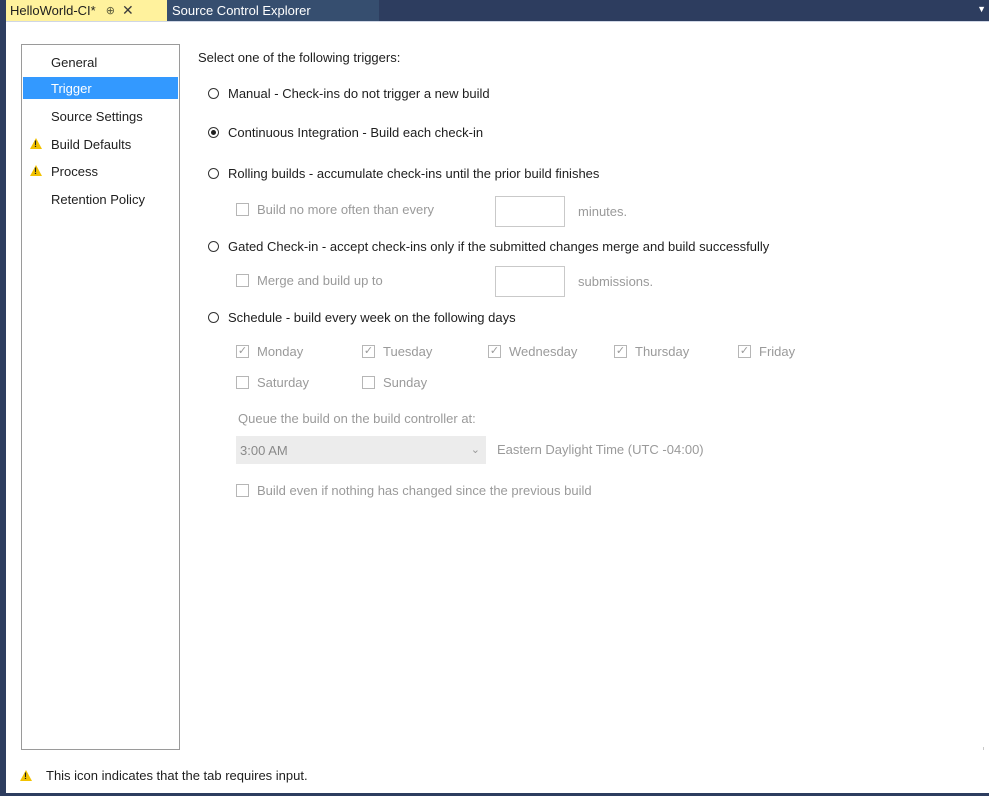  I want to click on queue-time-select: 3:00 AM ⌄, so click(361, 450).